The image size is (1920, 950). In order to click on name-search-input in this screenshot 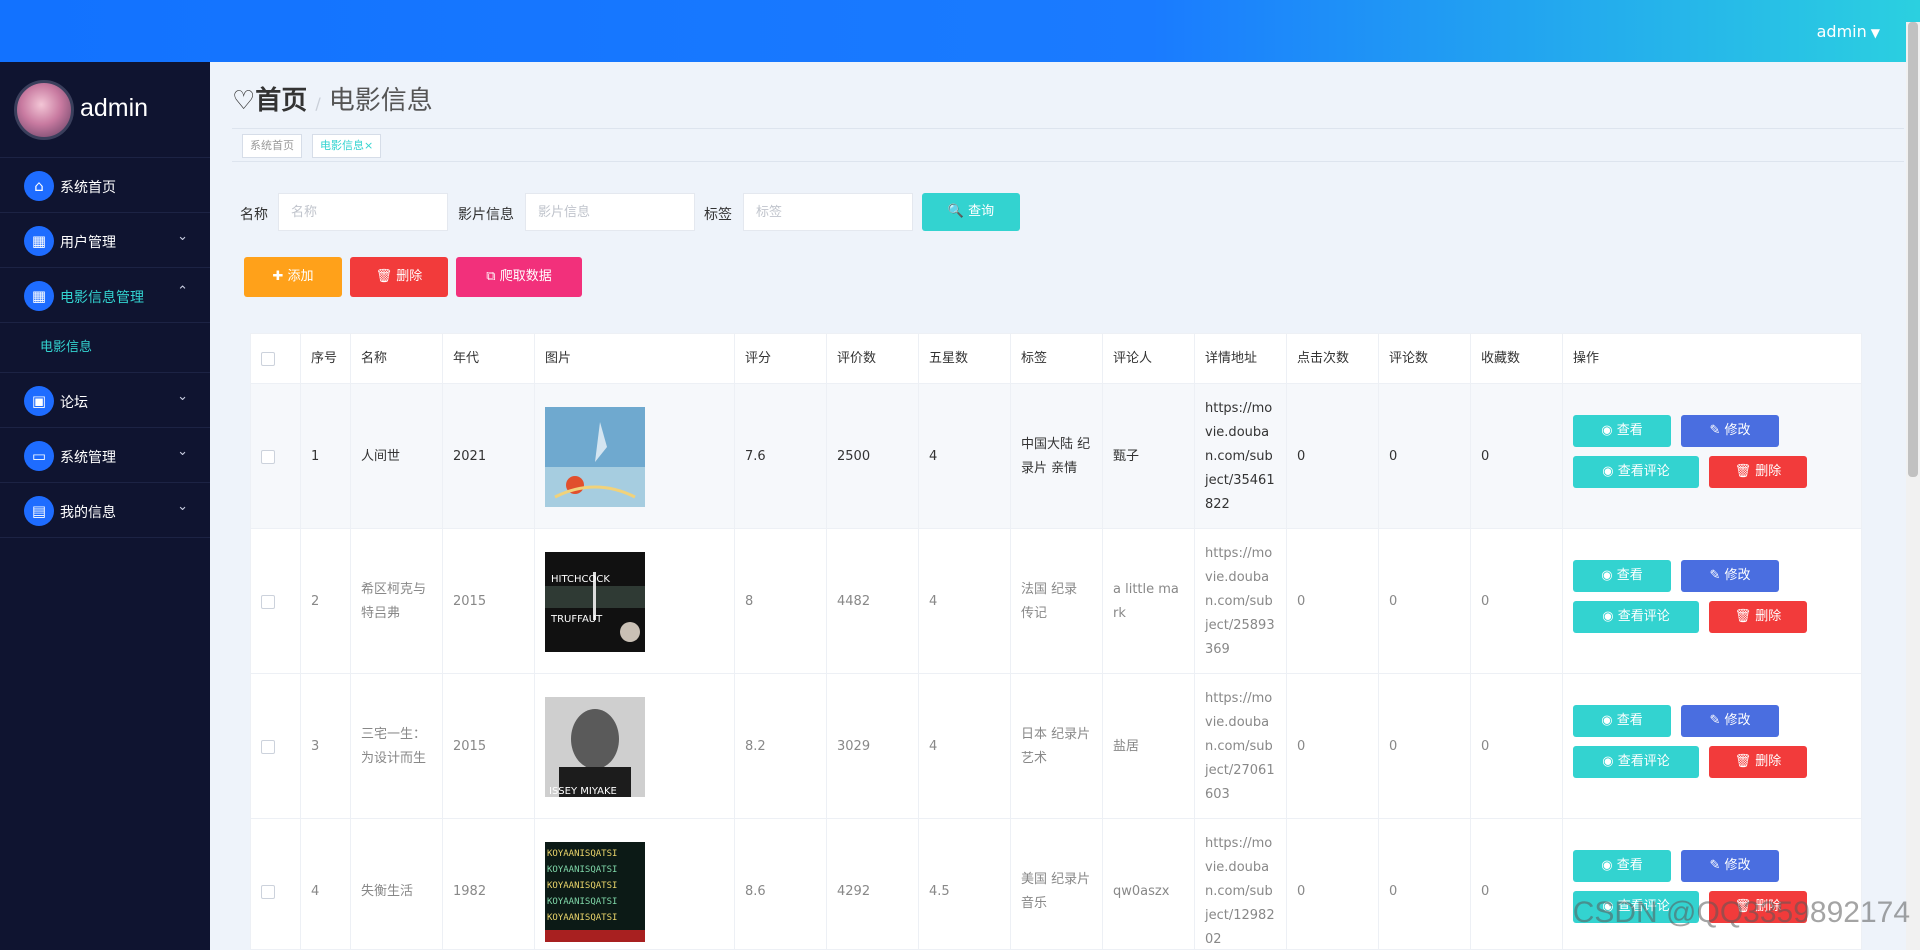, I will do `click(363, 212)`.